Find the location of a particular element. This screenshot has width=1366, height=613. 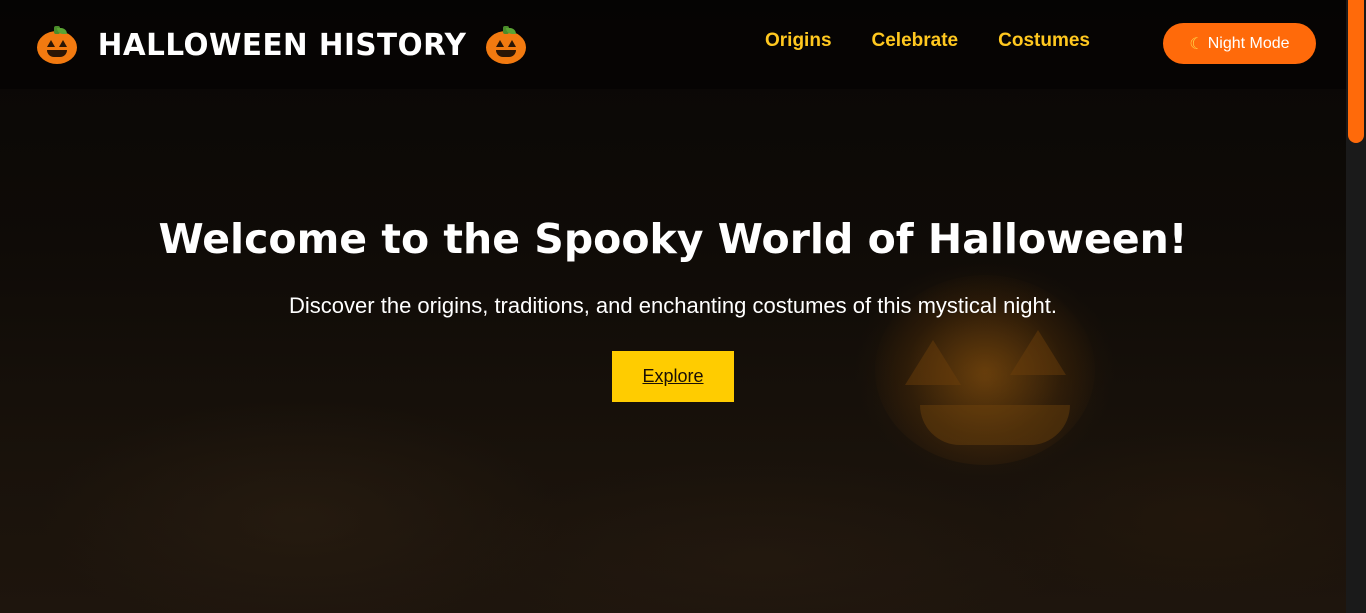

night-mode-button: ☾ Night Mode is located at coordinates (1239, 43).